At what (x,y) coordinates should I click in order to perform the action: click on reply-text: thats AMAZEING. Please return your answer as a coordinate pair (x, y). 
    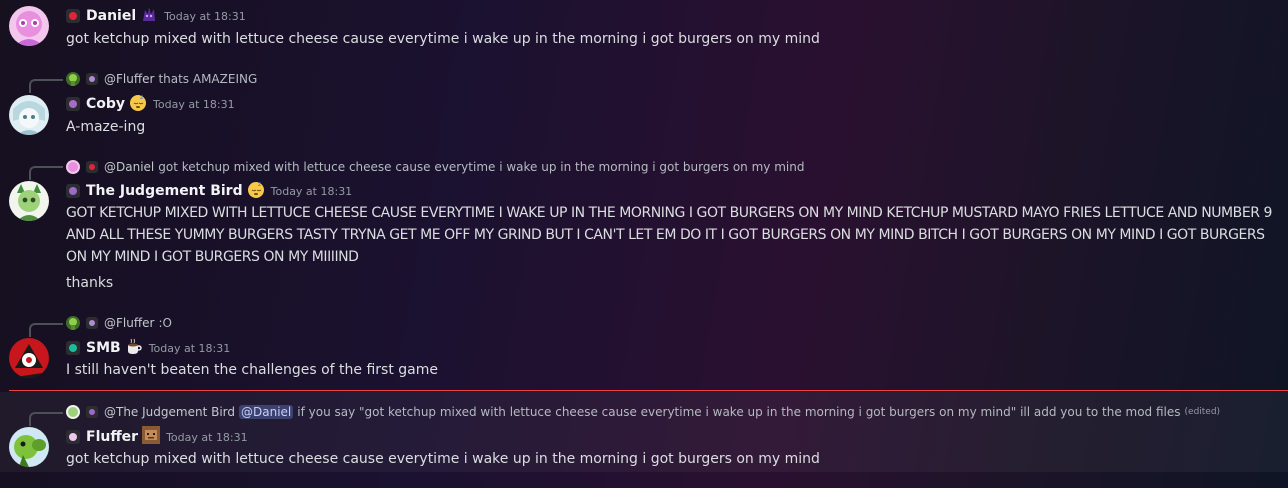
    Looking at the image, I should click on (208, 79).